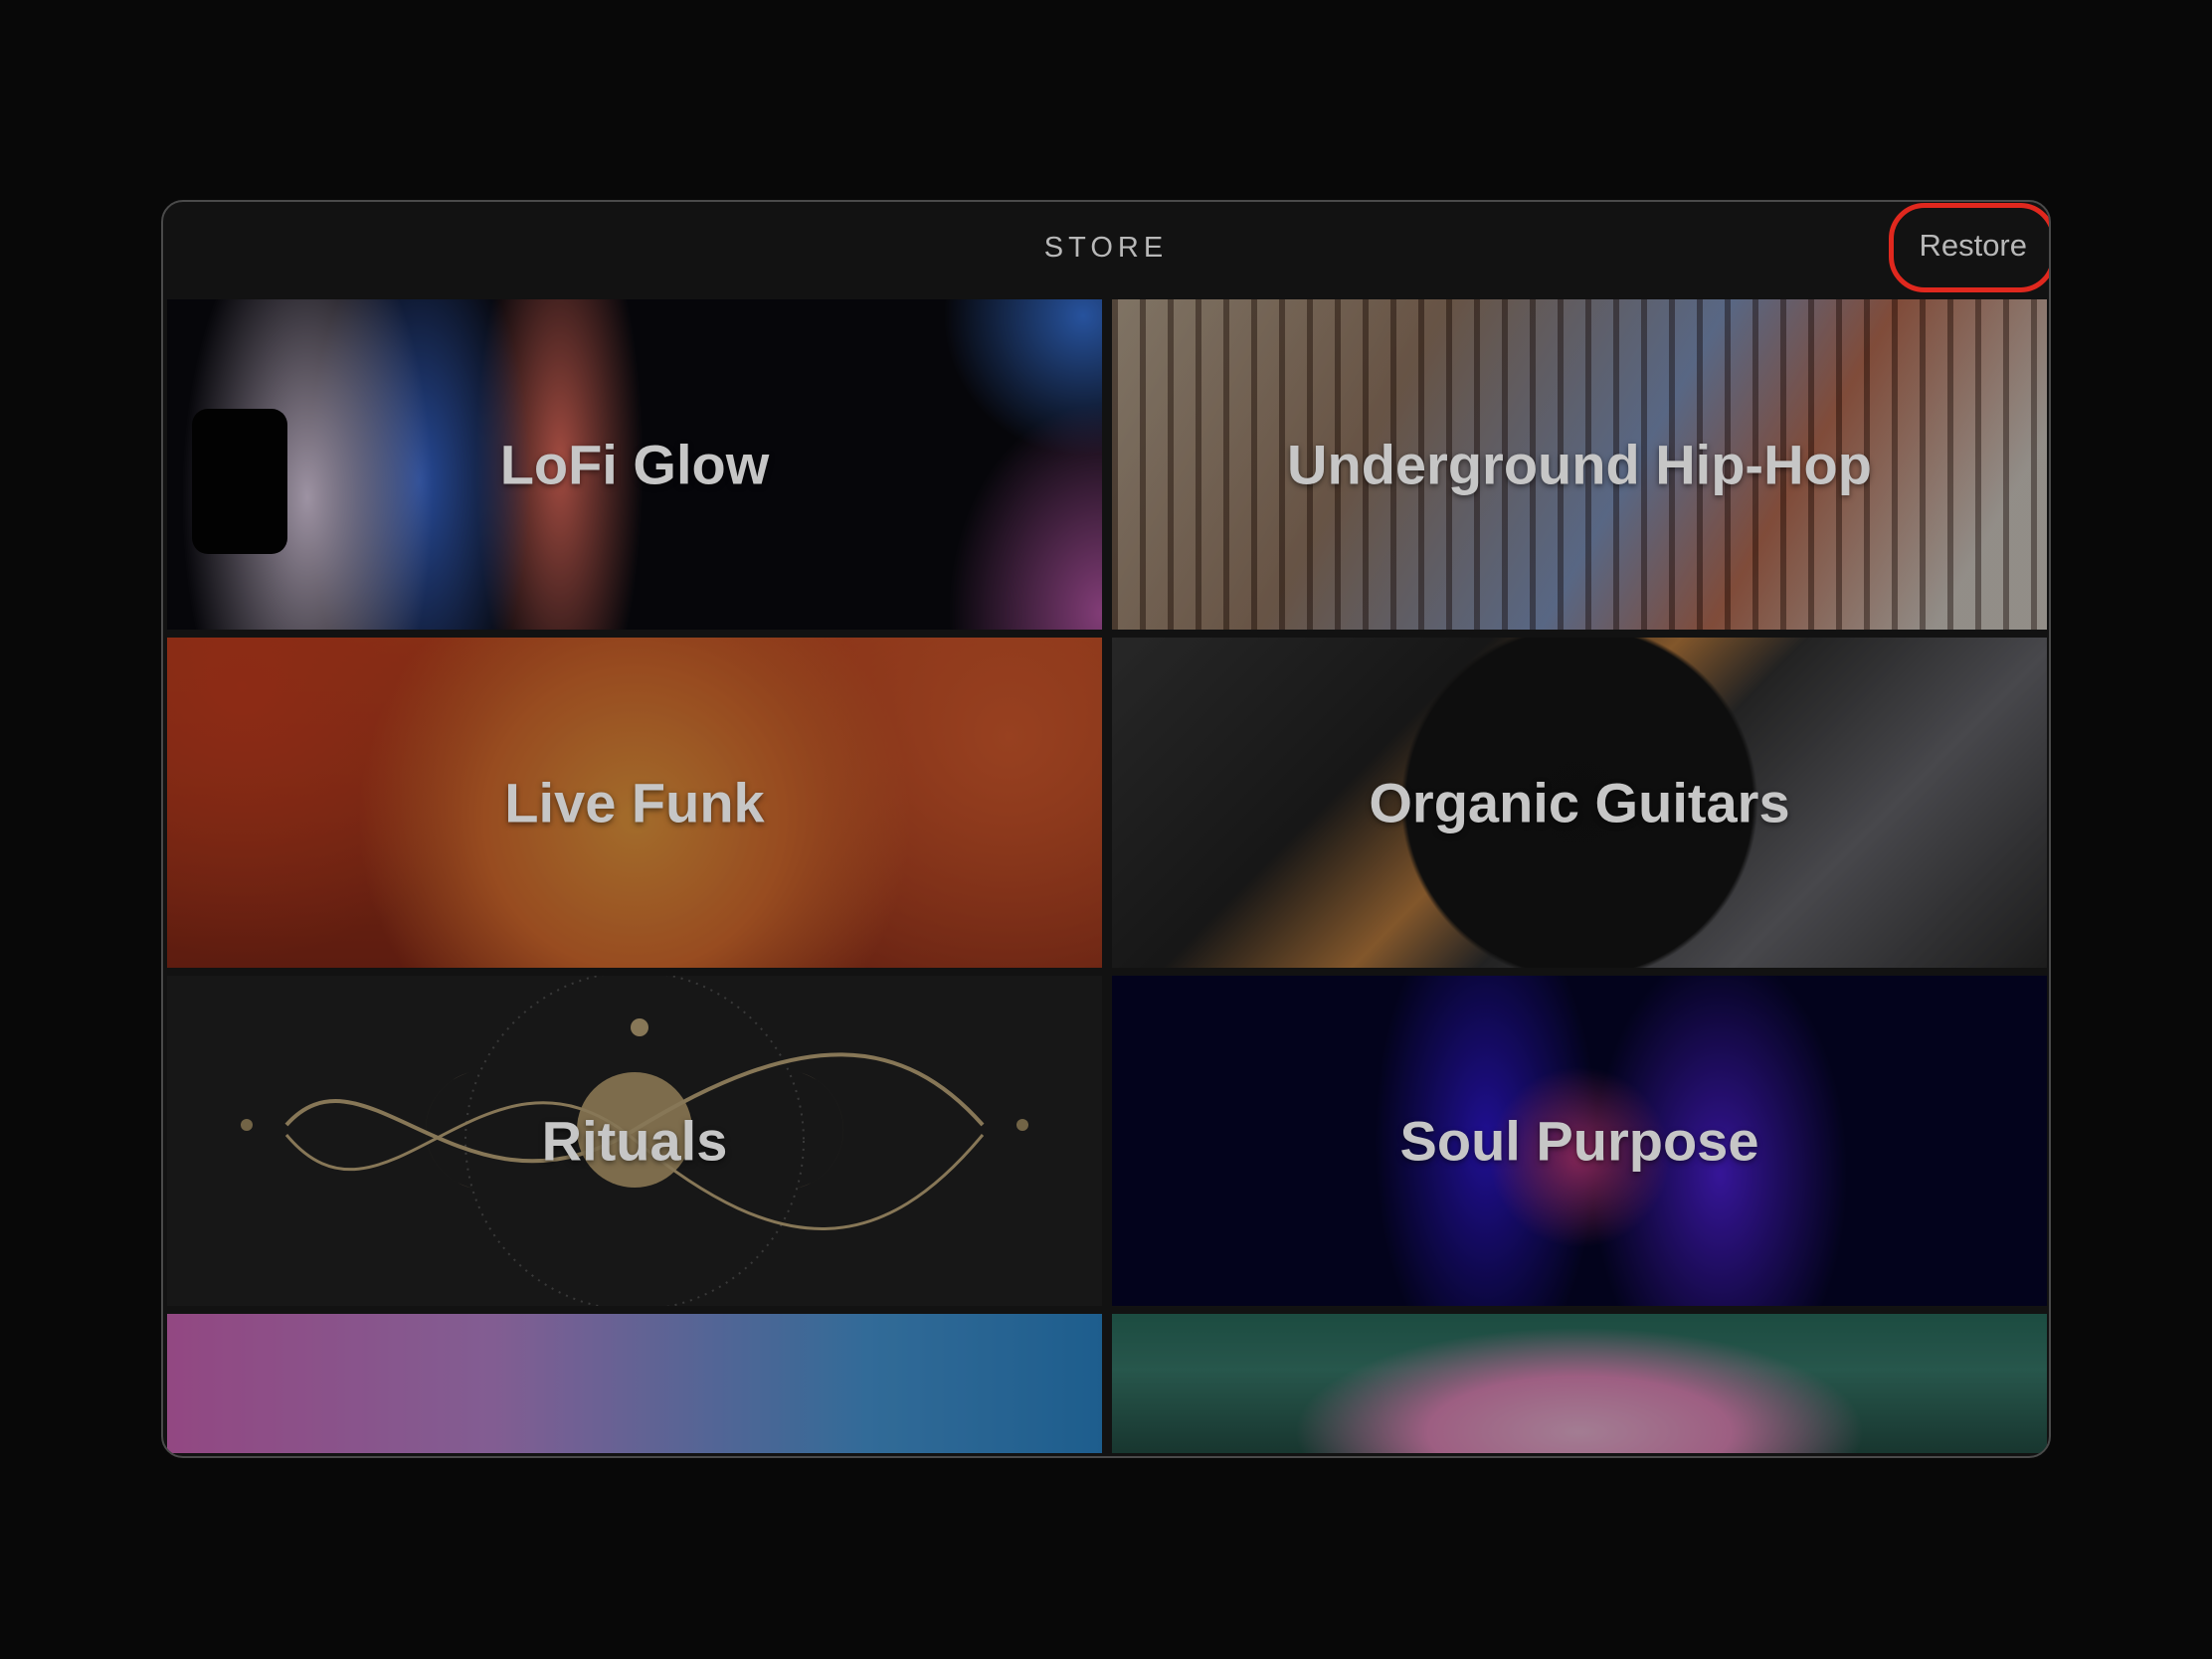 This screenshot has height=1659, width=2212. I want to click on pack-title: Soul Purpose, so click(1579, 1141).